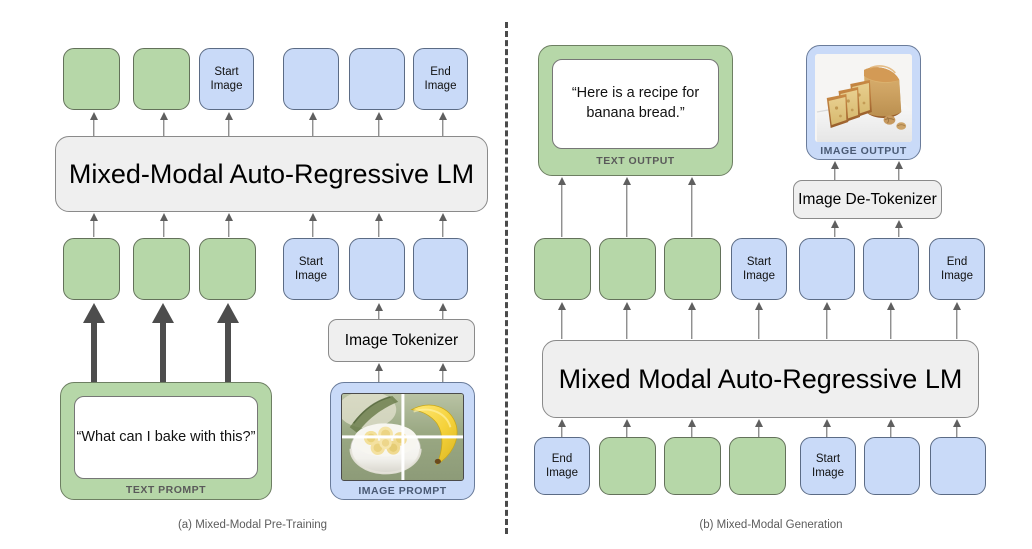  Describe the element at coordinates (863, 98) in the screenshot. I see `image-output-photo` at that location.